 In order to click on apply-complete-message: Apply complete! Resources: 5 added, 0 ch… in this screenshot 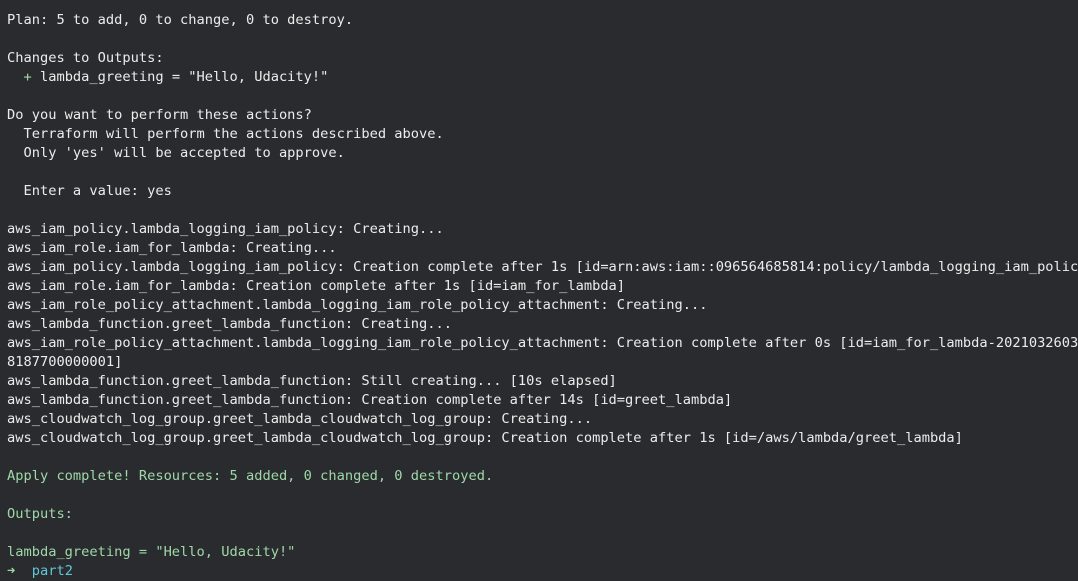, I will do `click(250, 476)`.